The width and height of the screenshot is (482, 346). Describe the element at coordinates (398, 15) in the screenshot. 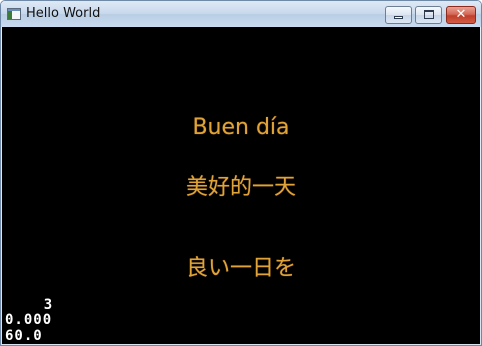

I see `minimize-button` at that location.